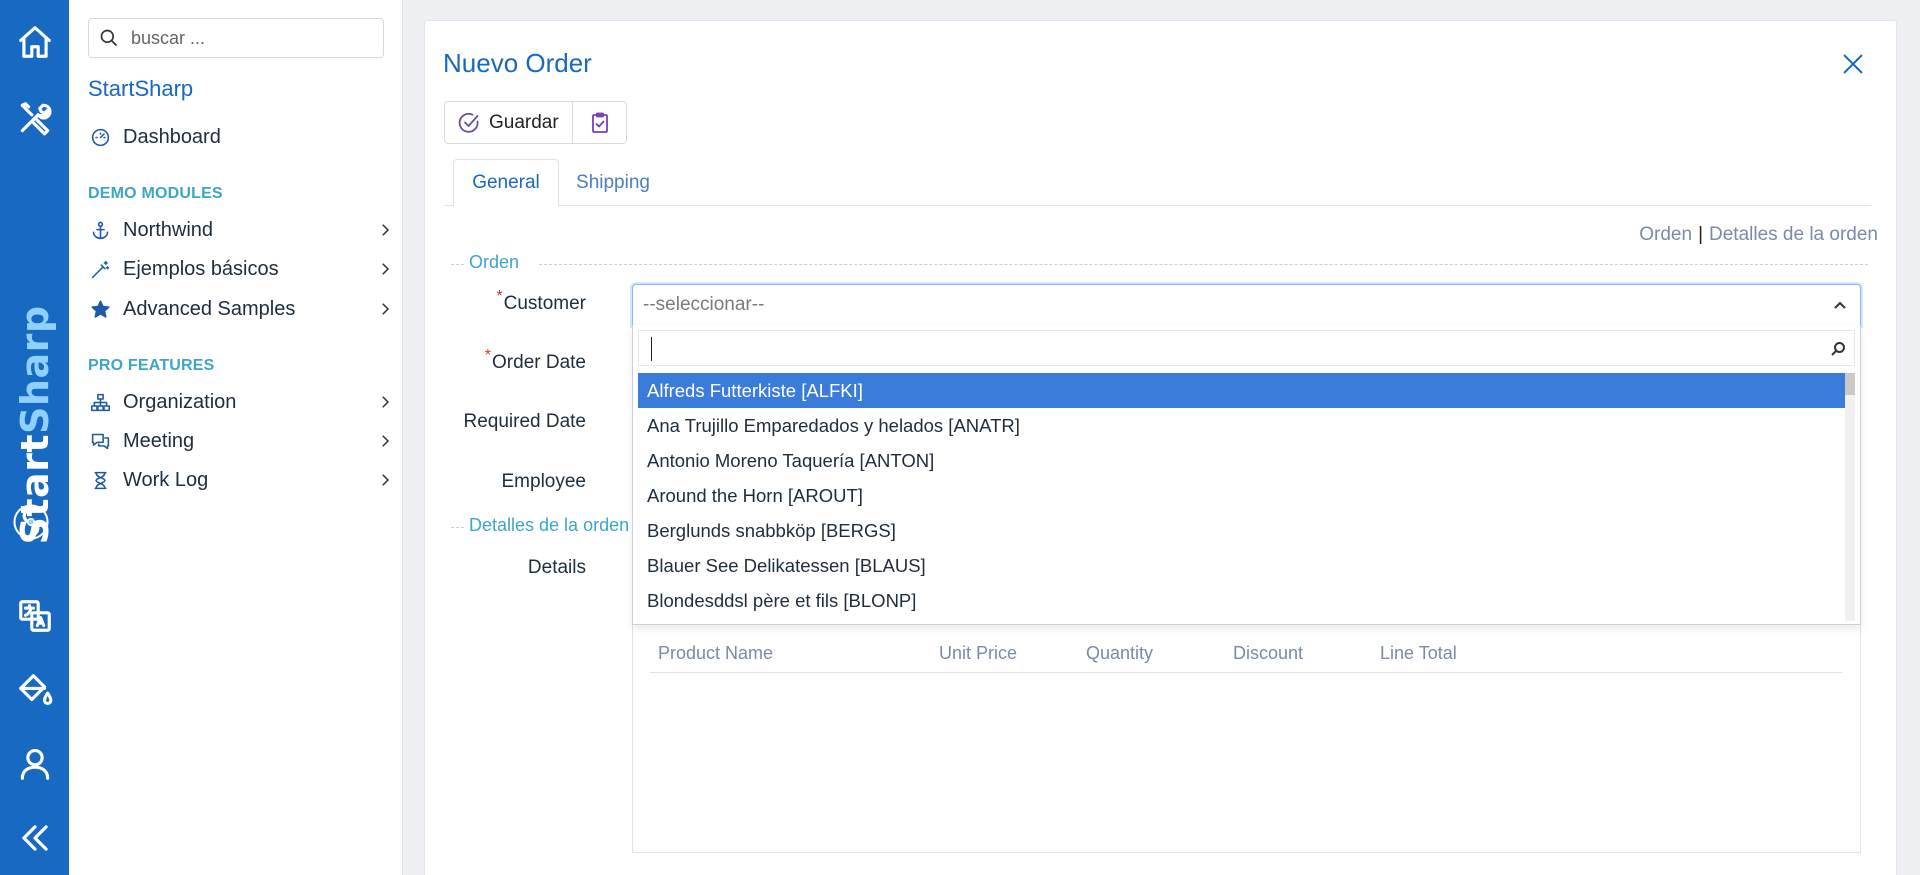  Describe the element at coordinates (241, 230) in the screenshot. I see `sidebar-item-northwind: Northwind` at that location.